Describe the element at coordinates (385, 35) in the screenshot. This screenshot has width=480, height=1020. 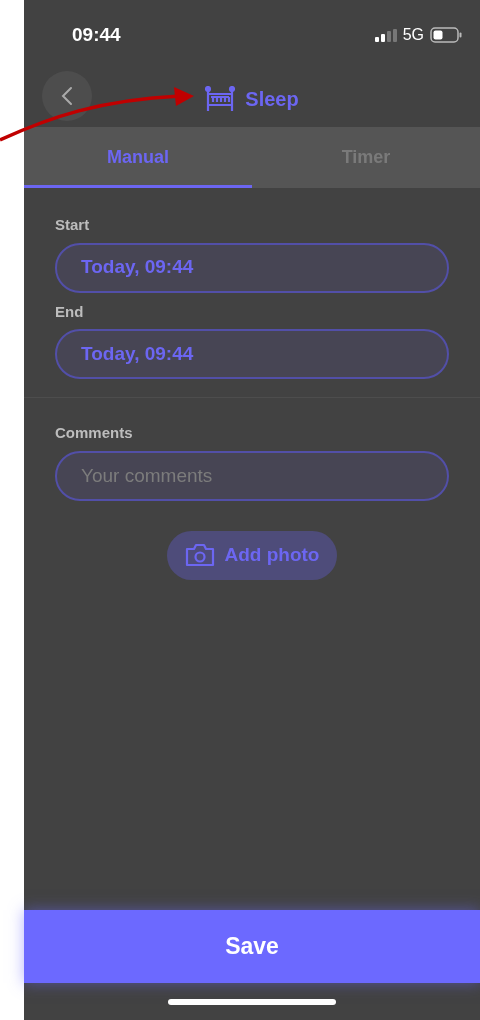
I see `signal-icon` at that location.